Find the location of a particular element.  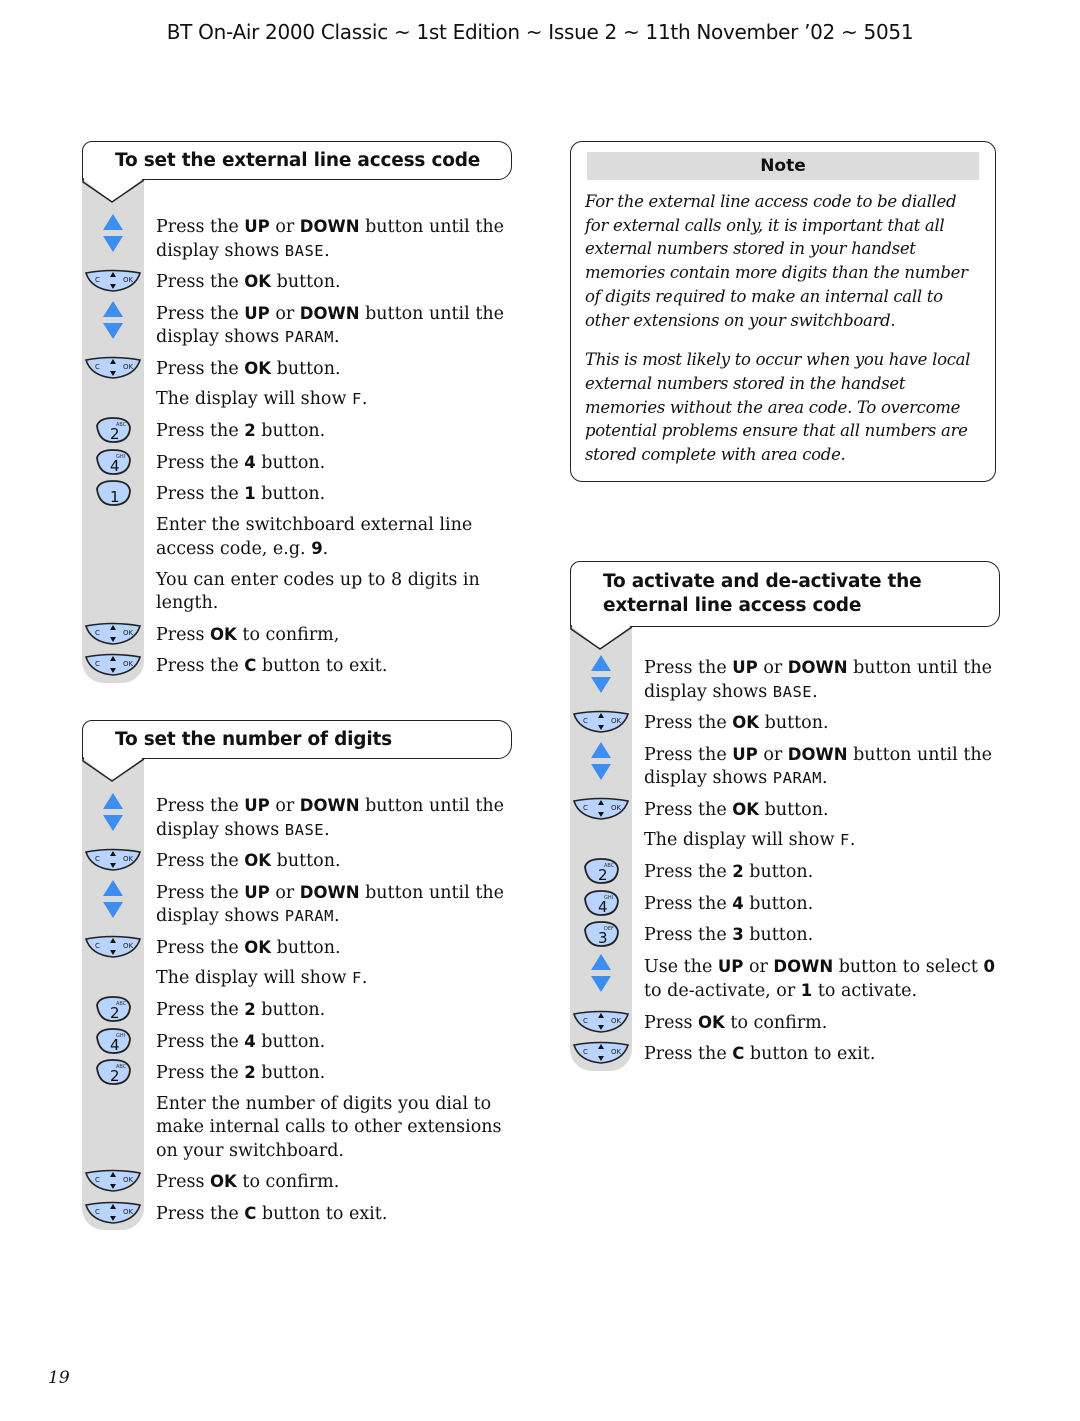

bold-term: 1 is located at coordinates (250, 493).